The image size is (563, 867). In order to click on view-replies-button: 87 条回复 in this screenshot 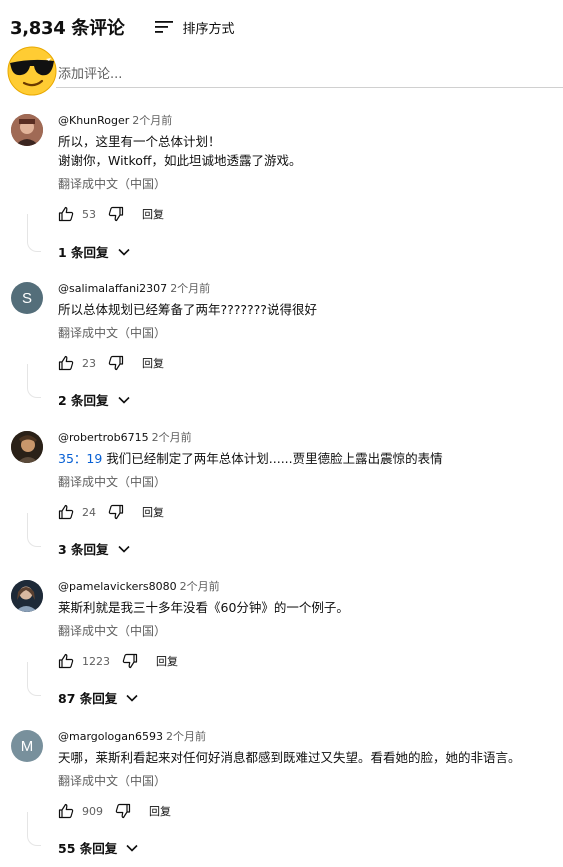, I will do `click(98, 697)`.